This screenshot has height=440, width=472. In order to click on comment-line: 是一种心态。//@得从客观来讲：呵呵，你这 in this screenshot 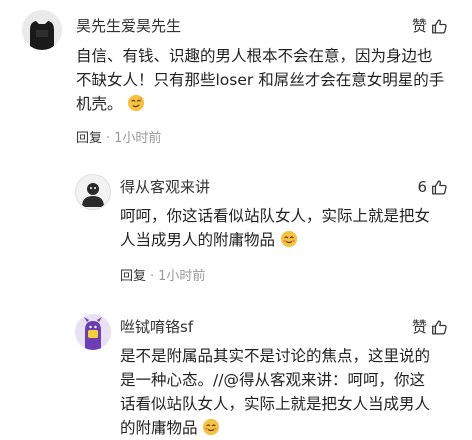, I will do `click(272, 380)`.